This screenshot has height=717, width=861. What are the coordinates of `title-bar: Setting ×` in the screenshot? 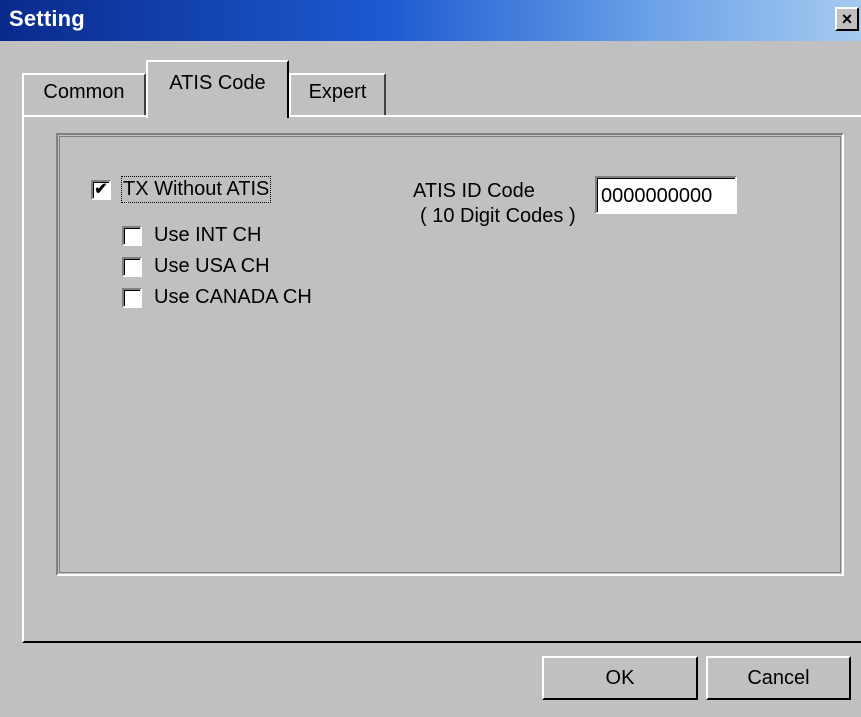 It's located at (430, 20).